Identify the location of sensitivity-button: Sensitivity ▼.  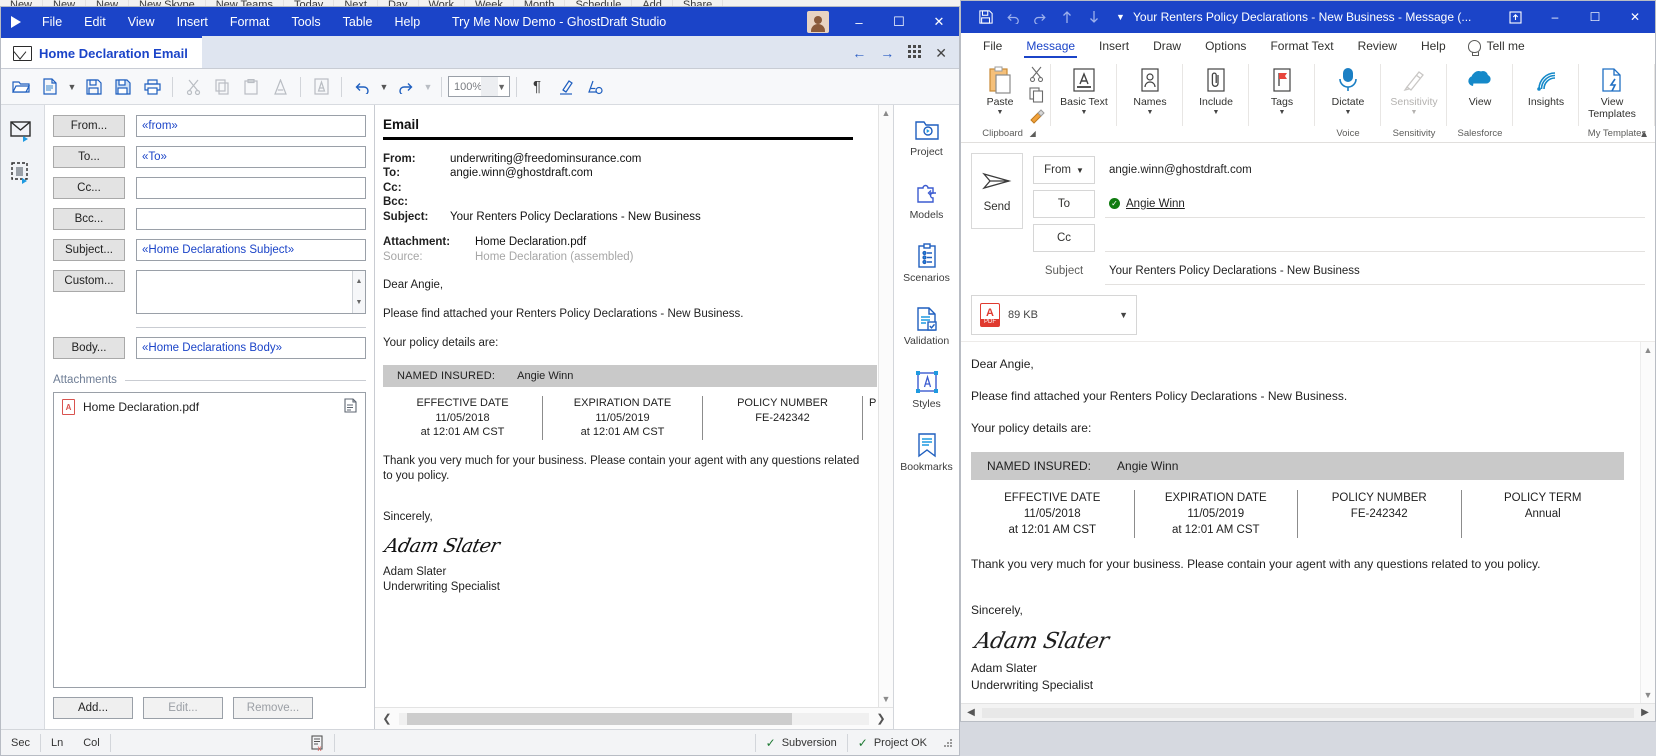
(1414, 89).